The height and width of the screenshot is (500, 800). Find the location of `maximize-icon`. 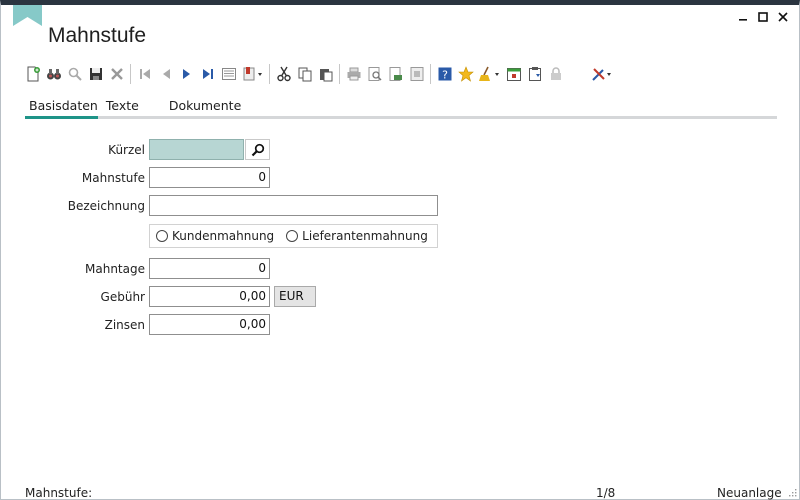

maximize-icon is located at coordinates (763, 17).